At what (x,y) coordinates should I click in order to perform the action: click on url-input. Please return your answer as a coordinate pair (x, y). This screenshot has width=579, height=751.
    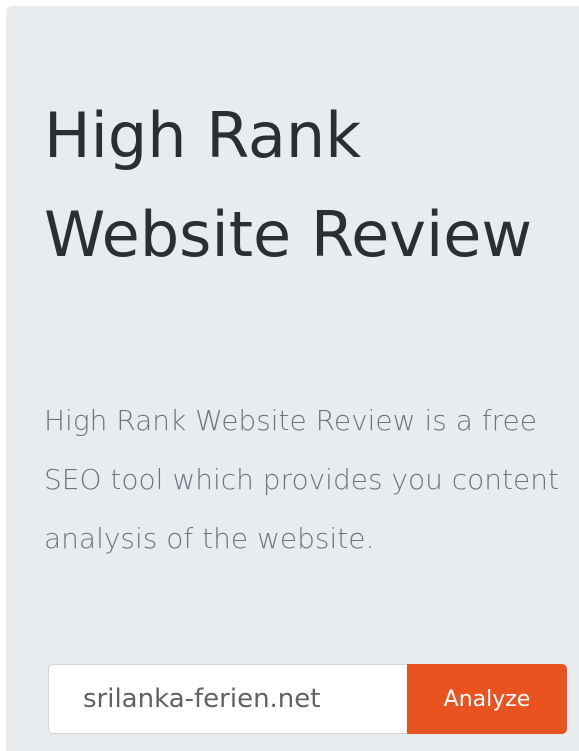
    Looking at the image, I should click on (227, 699).